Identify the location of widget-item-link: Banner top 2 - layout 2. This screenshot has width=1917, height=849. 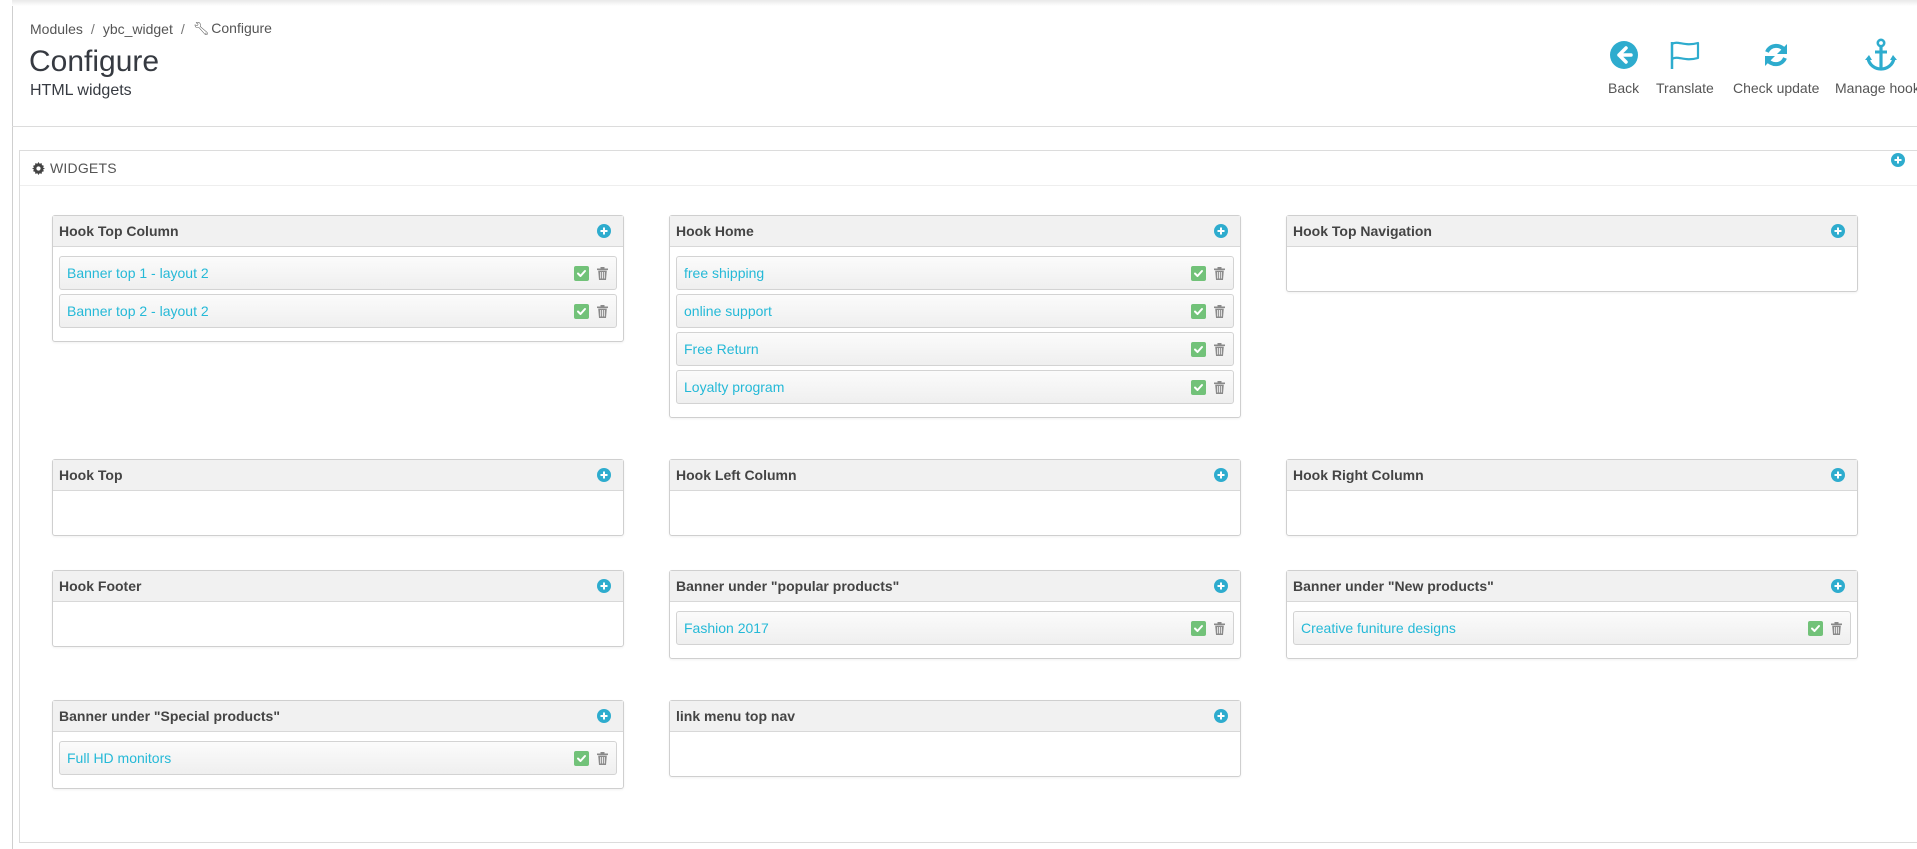
(138, 311).